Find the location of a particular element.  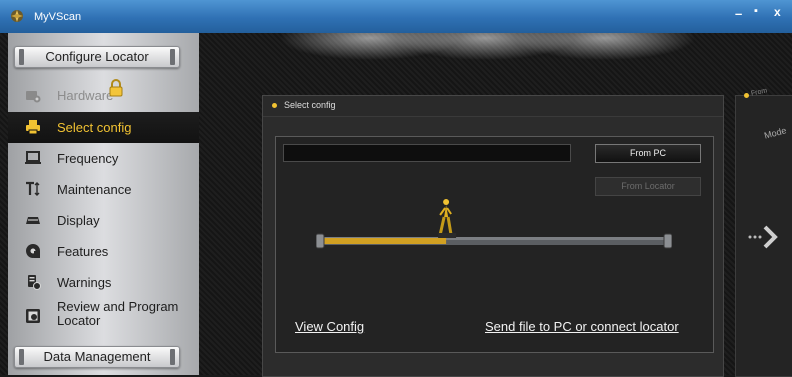

sidebar-item-features: Features is located at coordinates (103, 251).